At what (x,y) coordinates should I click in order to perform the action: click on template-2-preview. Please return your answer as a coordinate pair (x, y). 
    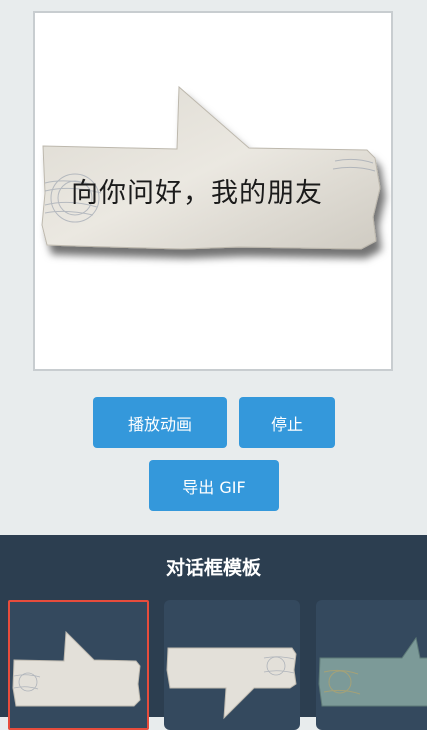
    Looking at the image, I should click on (231, 683).